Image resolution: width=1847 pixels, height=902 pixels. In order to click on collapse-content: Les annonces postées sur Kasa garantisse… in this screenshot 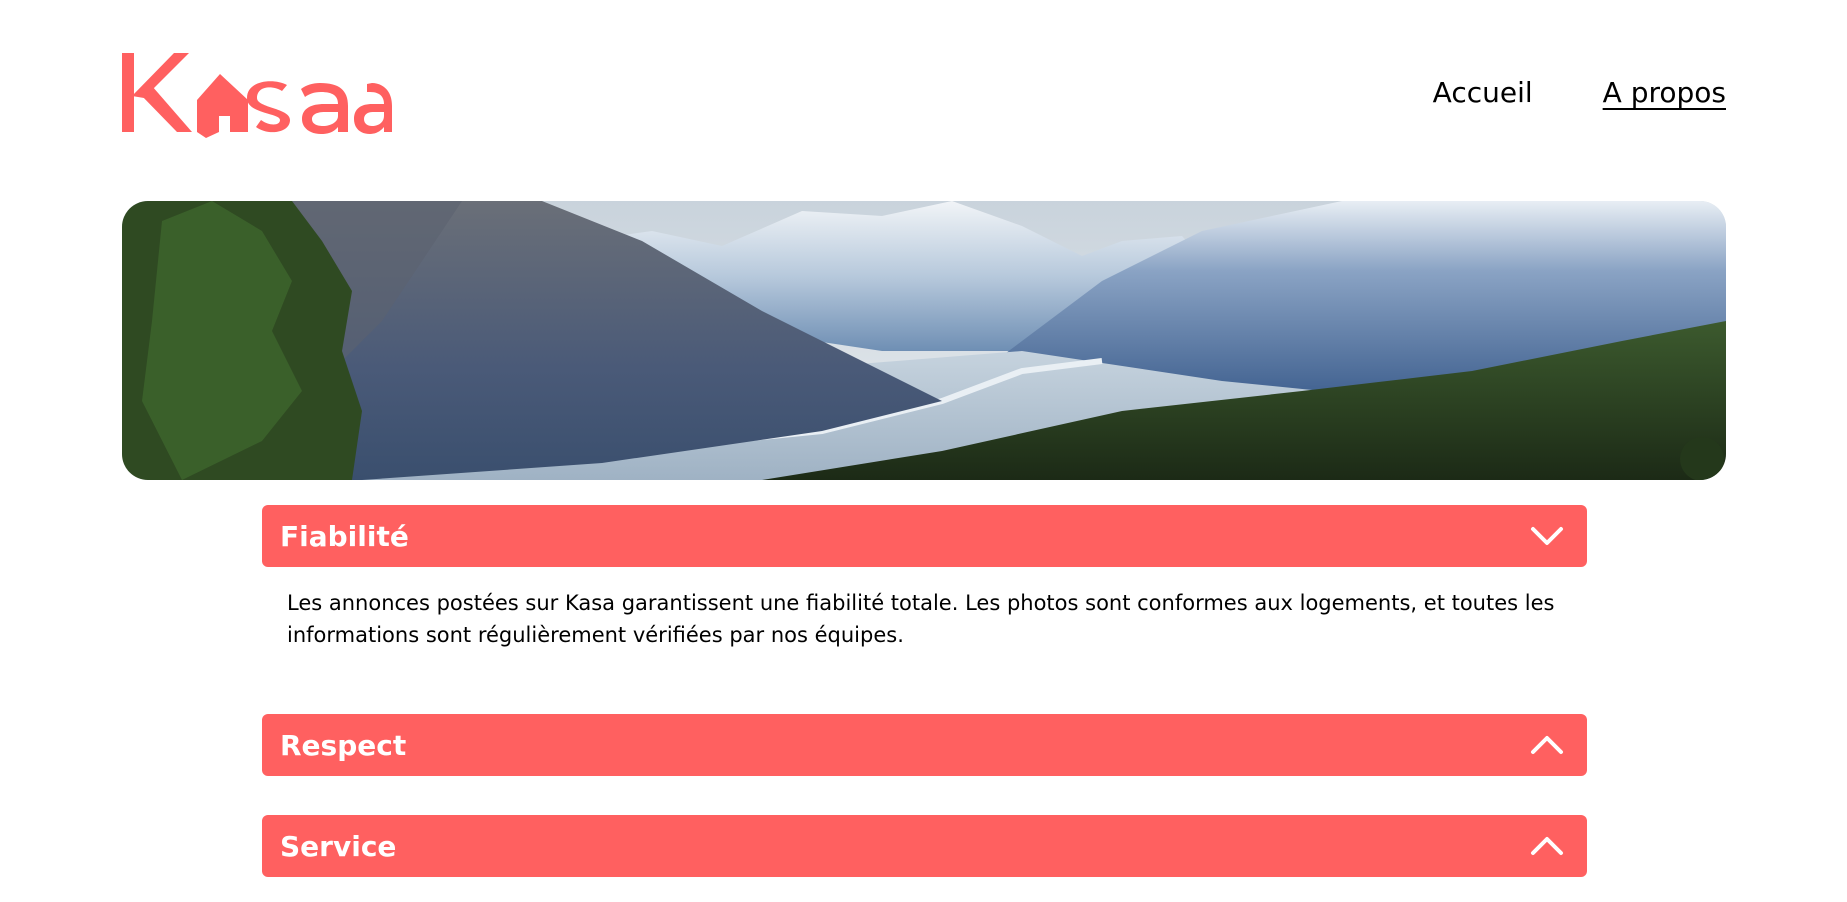, I will do `click(921, 619)`.